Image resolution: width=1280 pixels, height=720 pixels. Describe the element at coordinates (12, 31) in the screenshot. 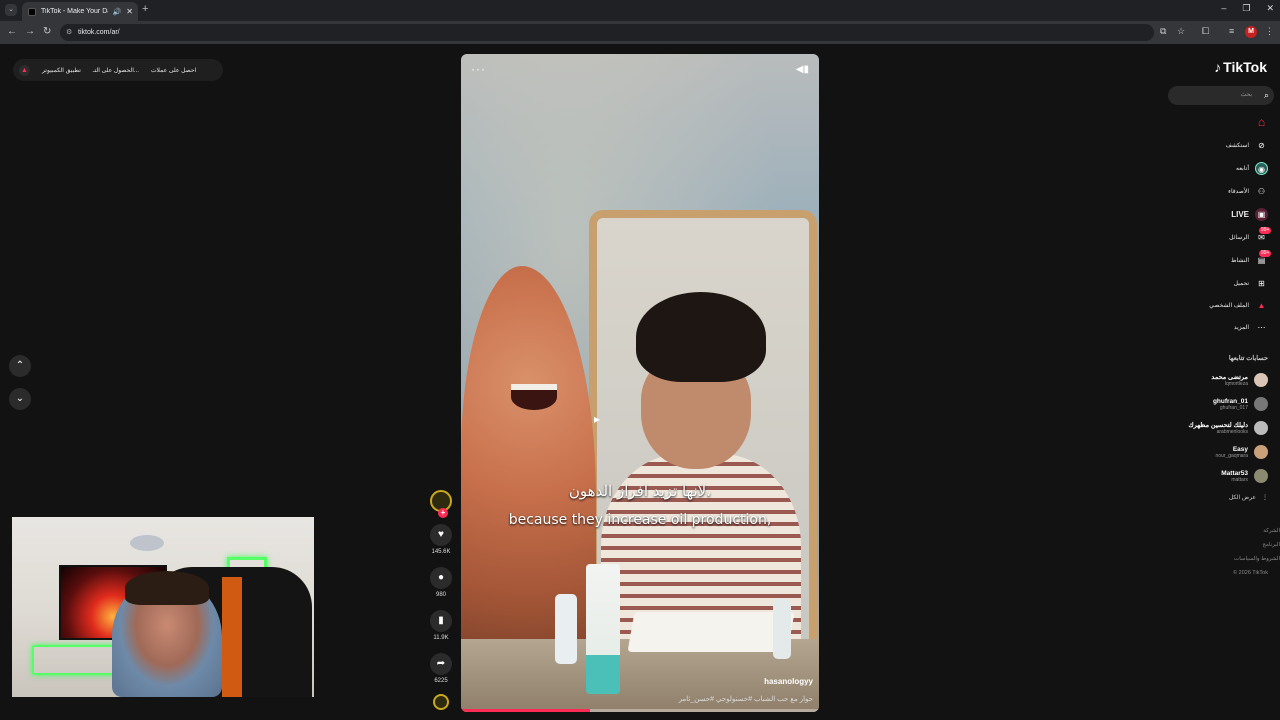

I see `back-icon: ←` at that location.